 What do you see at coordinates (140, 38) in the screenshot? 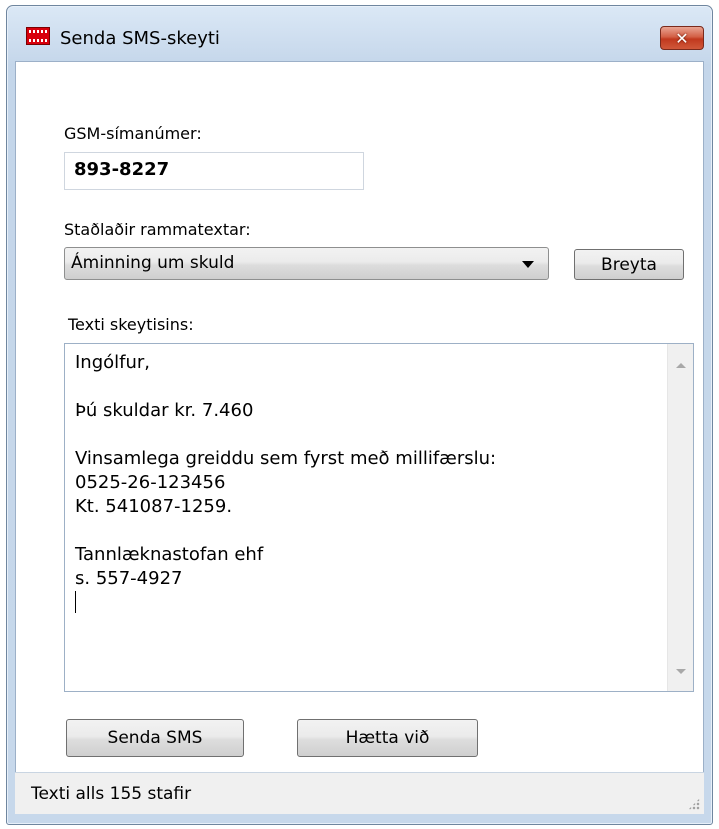
I see `window-title: Senda SMS-skeyti` at bounding box center [140, 38].